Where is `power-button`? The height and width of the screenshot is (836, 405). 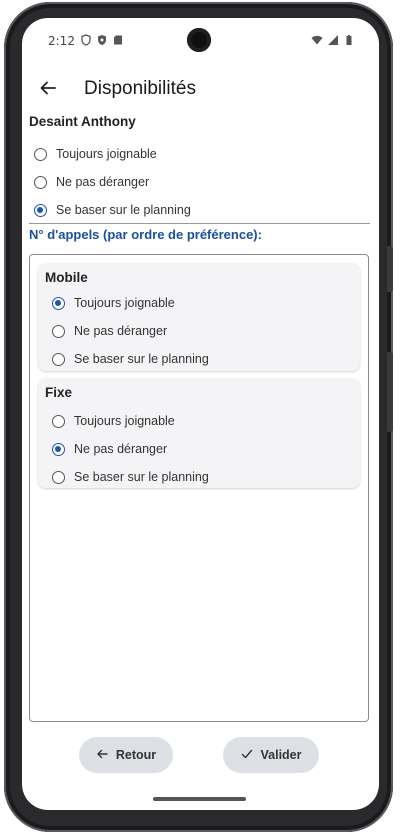 power-button is located at coordinates (390, 392).